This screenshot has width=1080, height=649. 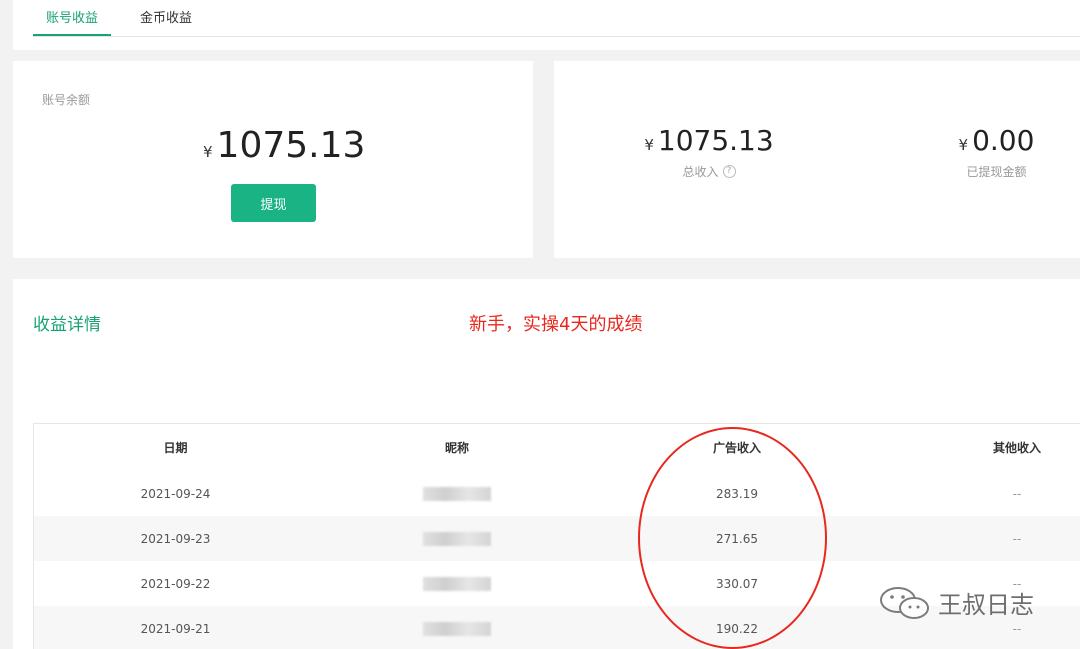 I want to click on annotation-text: 新手，实操4天的成绩, so click(x=556, y=324).